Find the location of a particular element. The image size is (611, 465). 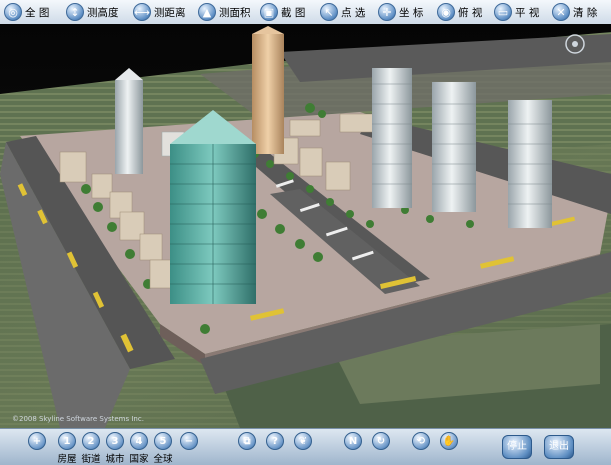

clear-label: 清 除 is located at coordinates (585, 12).